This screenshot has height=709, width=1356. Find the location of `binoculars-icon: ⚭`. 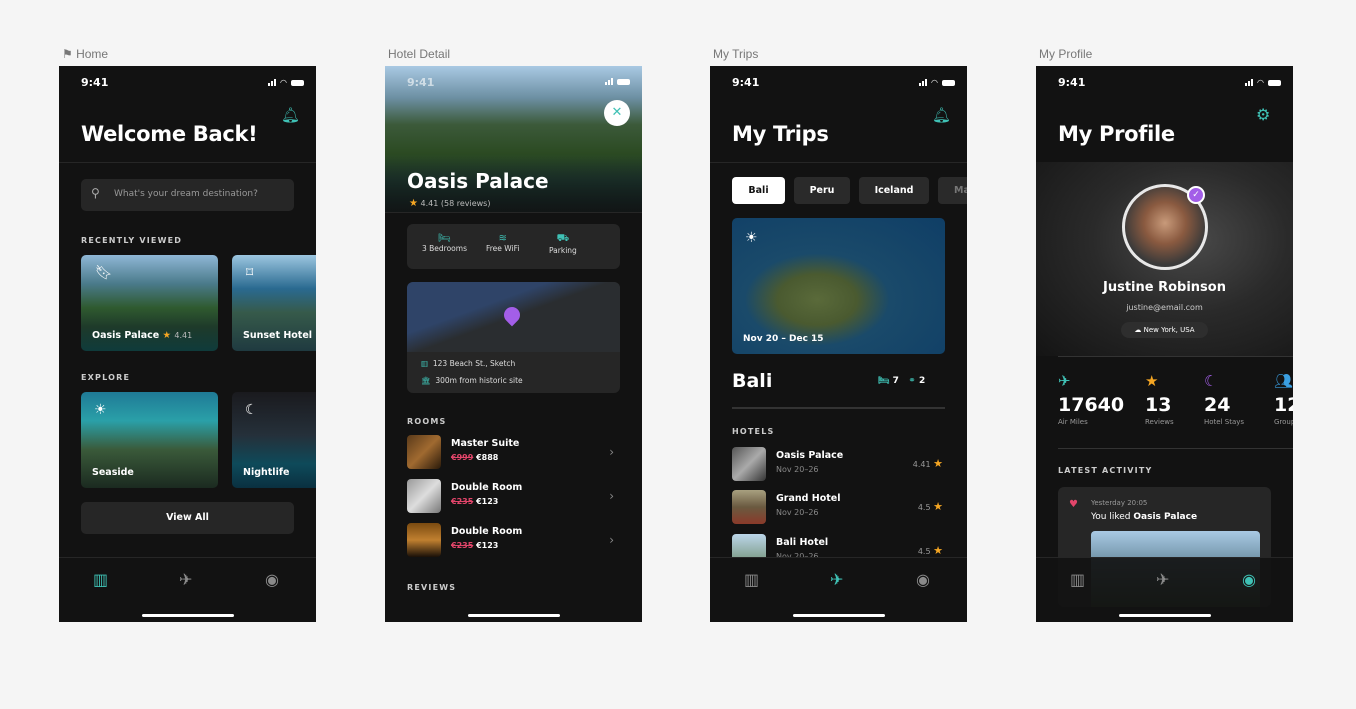

binoculars-icon: ⚭ is located at coordinates (912, 381).